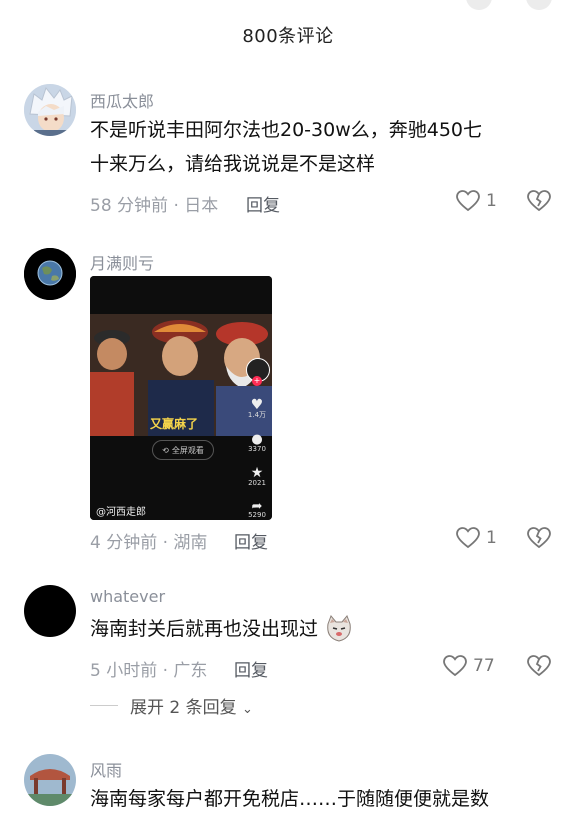 This screenshot has width=576, height=816. I want to click on comment-text-line: 十来万么，请给我说说是不是这样, so click(233, 164).